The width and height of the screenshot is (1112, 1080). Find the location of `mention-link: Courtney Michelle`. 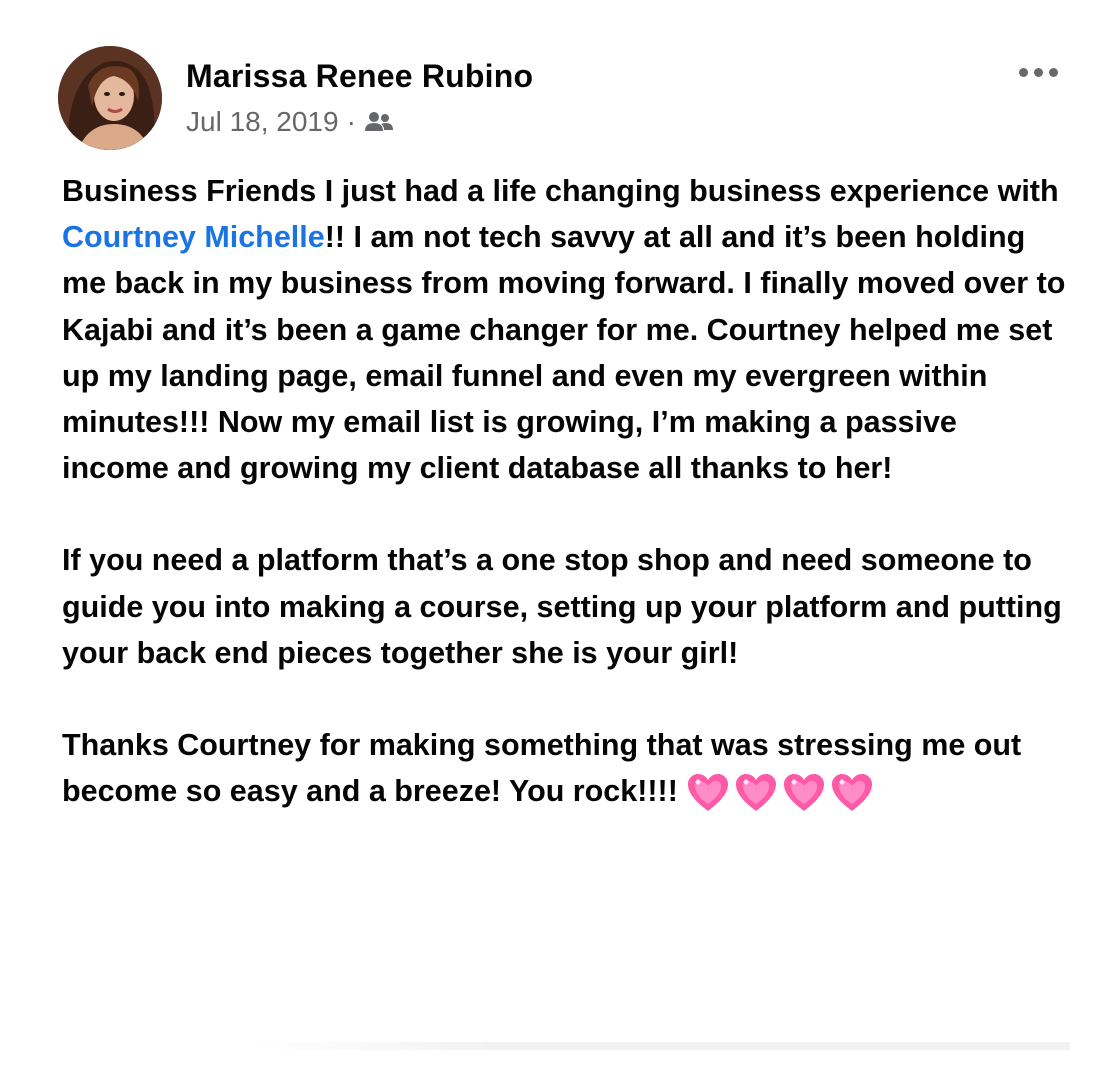

mention-link: Courtney Michelle is located at coordinates (193, 237).